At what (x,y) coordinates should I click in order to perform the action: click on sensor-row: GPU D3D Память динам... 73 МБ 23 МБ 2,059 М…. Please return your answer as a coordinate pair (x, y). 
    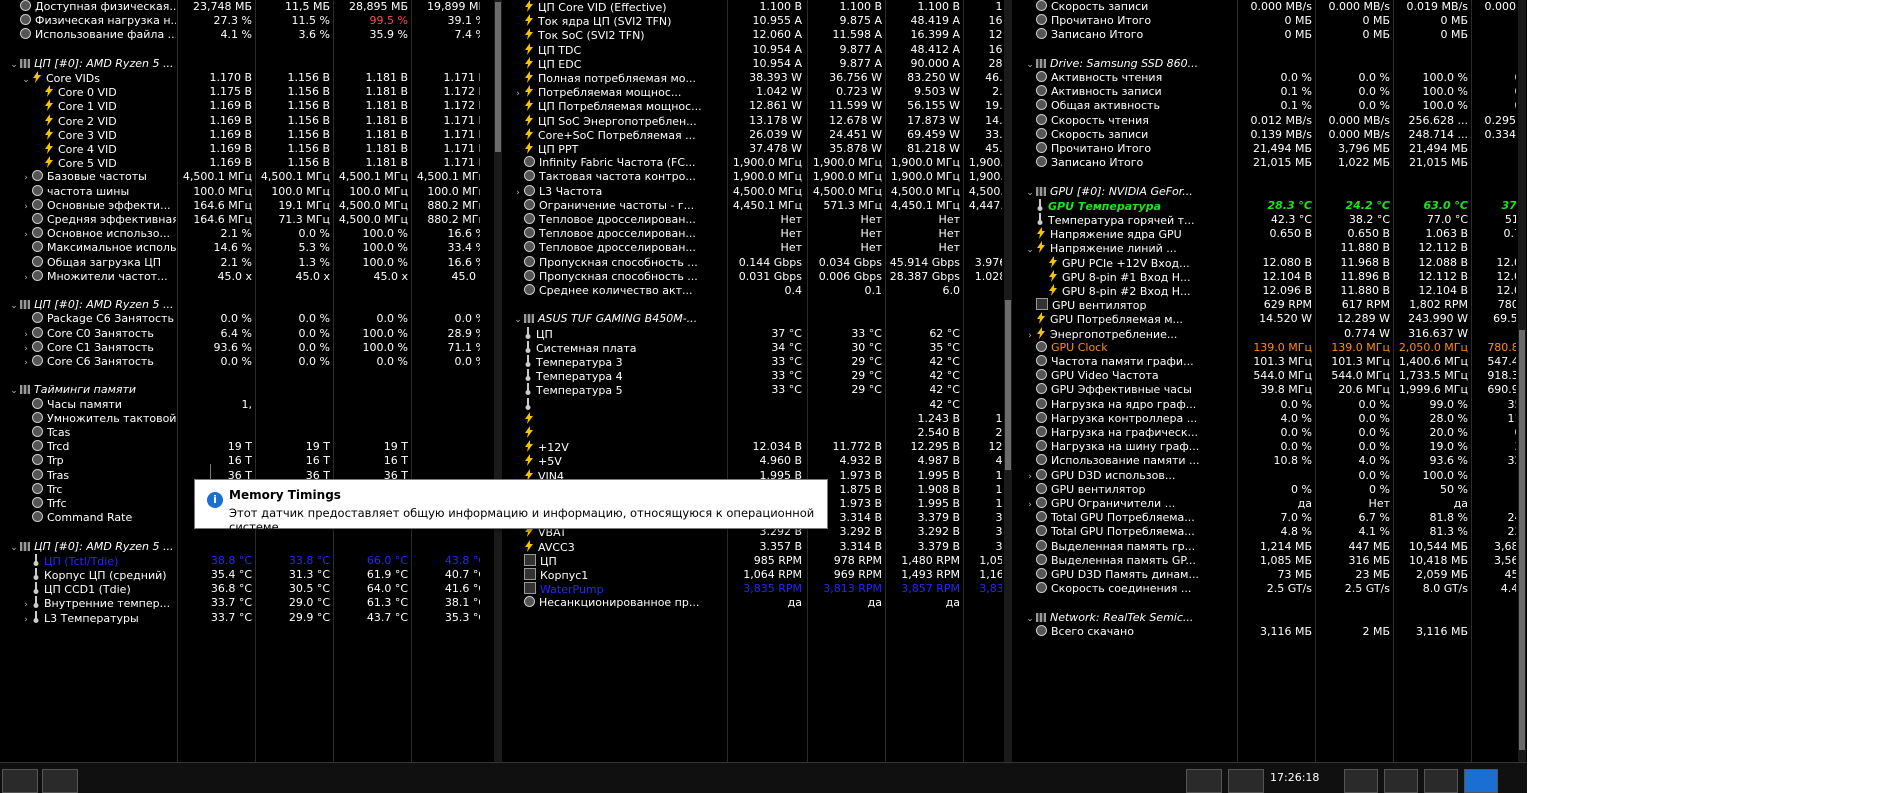
    Looking at the image, I should click on (1270, 575).